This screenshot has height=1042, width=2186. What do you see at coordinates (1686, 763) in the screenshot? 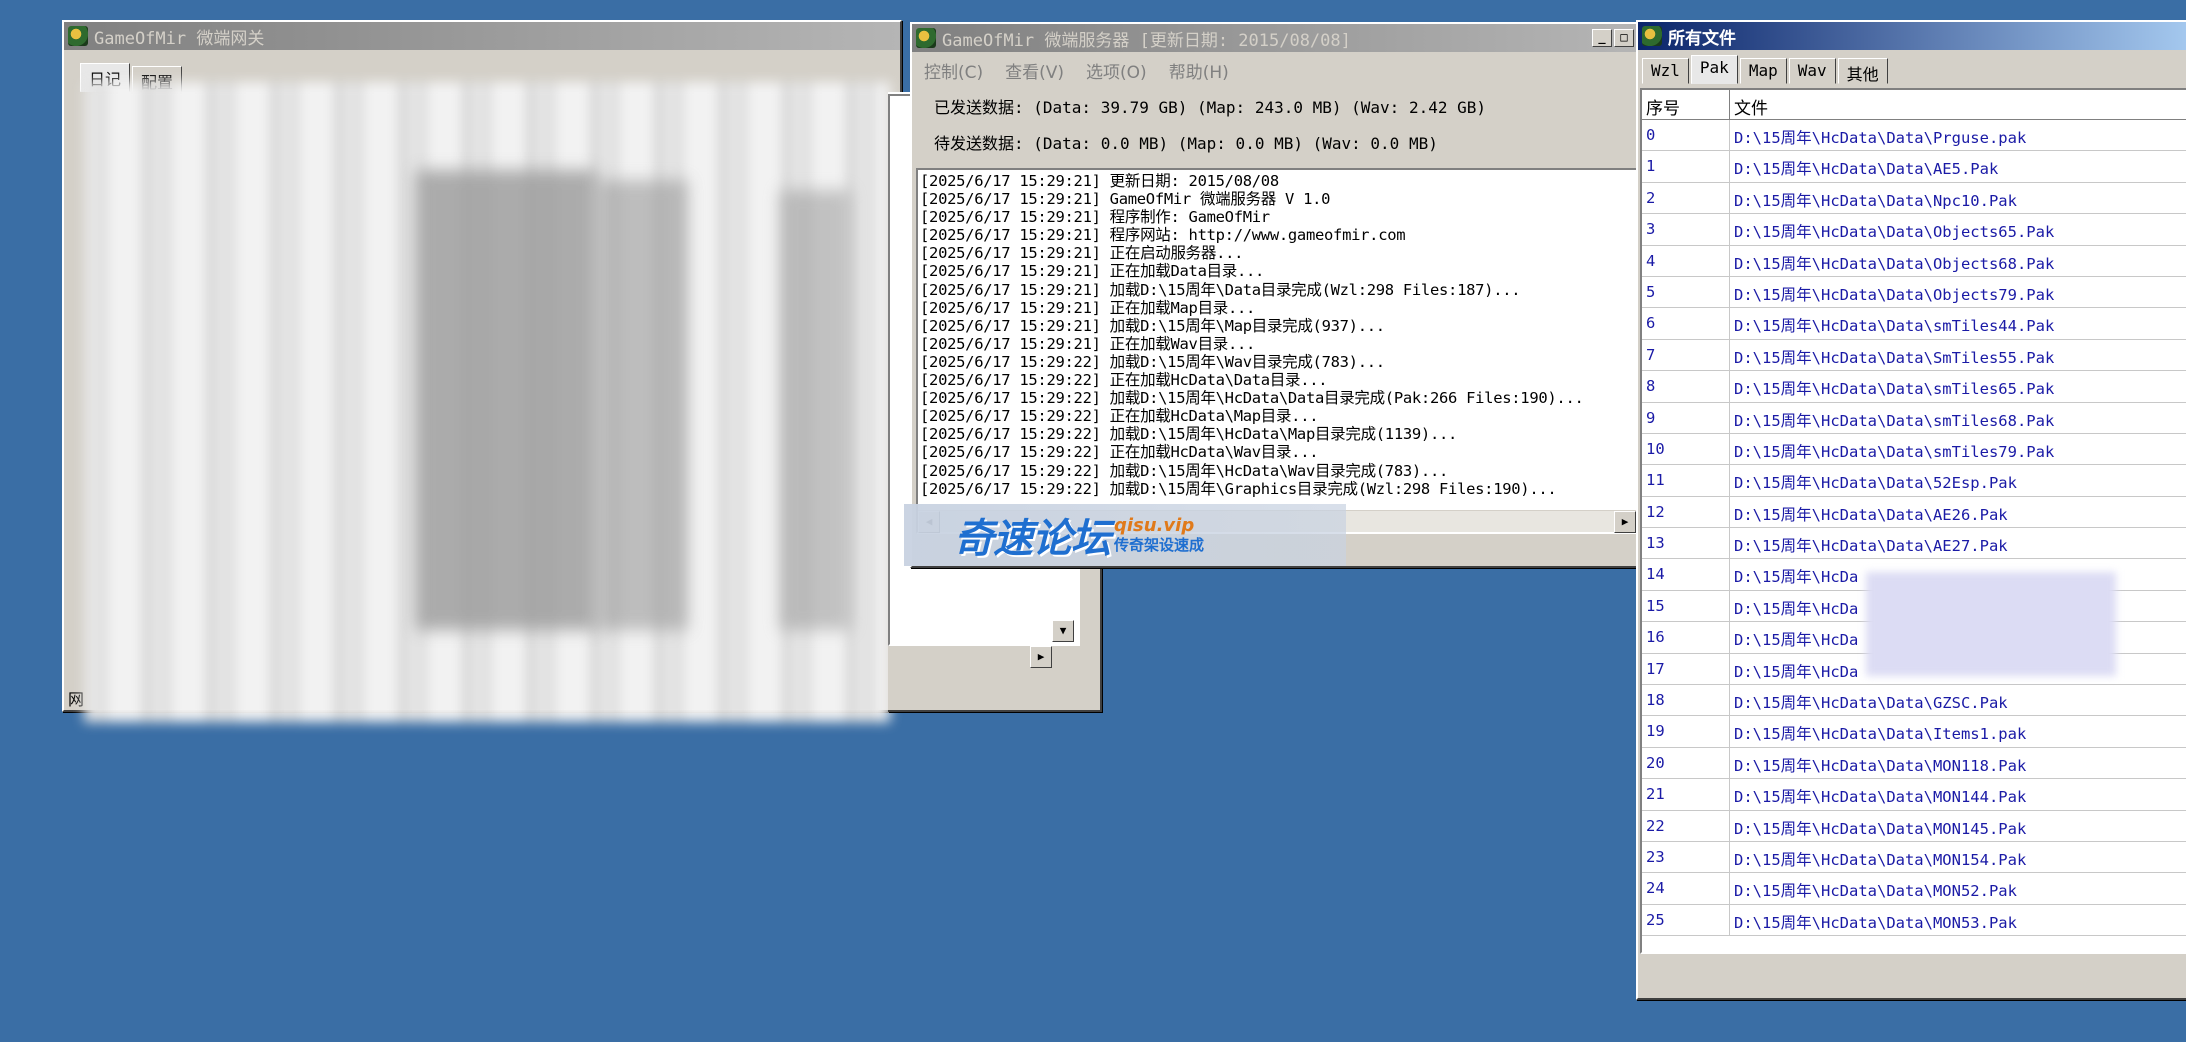
I see `row-index: 20` at bounding box center [1686, 763].